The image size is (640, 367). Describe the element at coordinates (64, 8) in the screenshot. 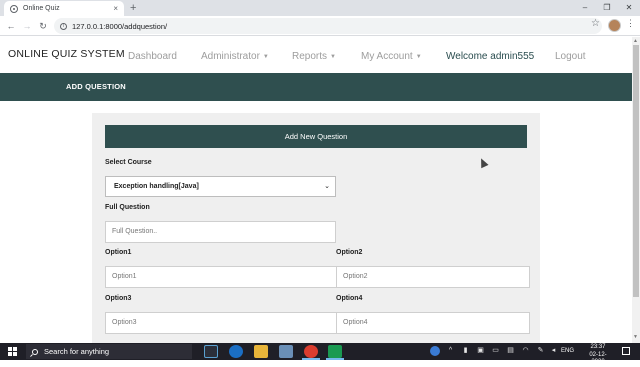

I see `browser-tab: Online Quiz ×` at that location.